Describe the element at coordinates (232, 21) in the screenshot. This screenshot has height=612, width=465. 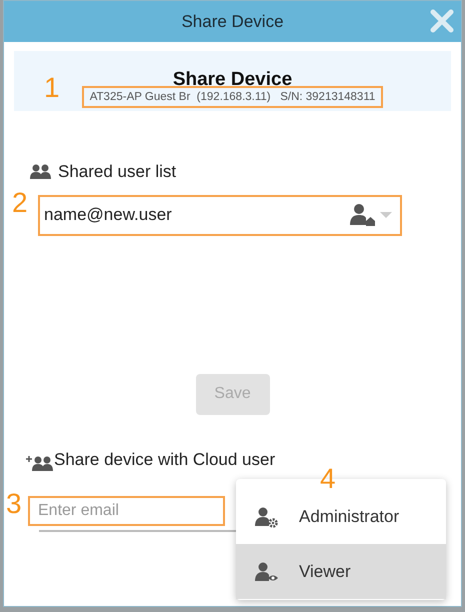
I see `window-title: Share Device` at that location.